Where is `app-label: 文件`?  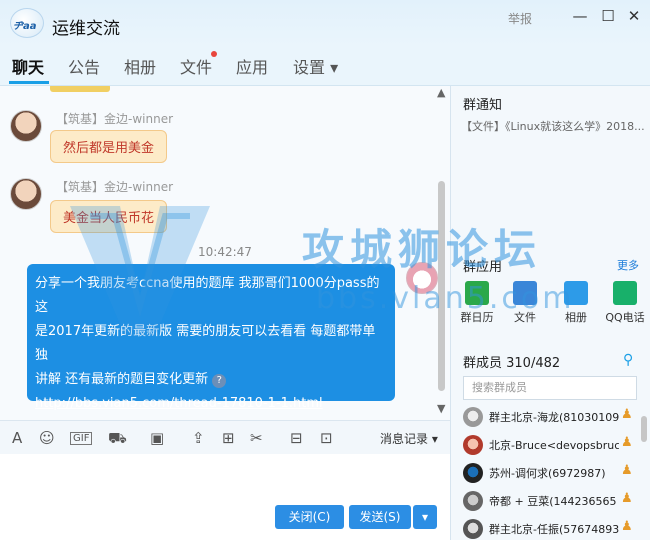 app-label: 文件 is located at coordinates (525, 317).